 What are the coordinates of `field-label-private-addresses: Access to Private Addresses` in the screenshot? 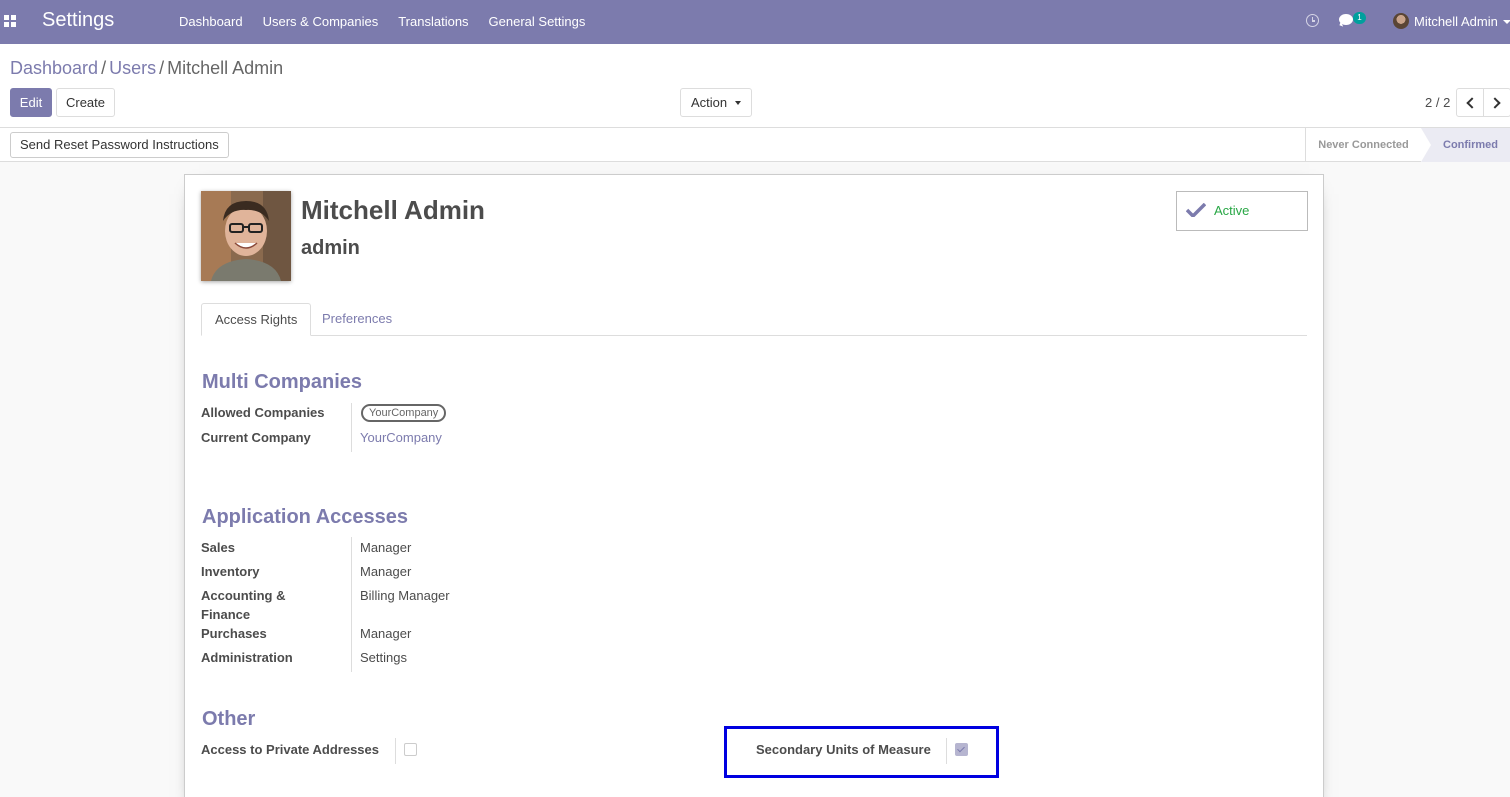 It's located at (290, 749).